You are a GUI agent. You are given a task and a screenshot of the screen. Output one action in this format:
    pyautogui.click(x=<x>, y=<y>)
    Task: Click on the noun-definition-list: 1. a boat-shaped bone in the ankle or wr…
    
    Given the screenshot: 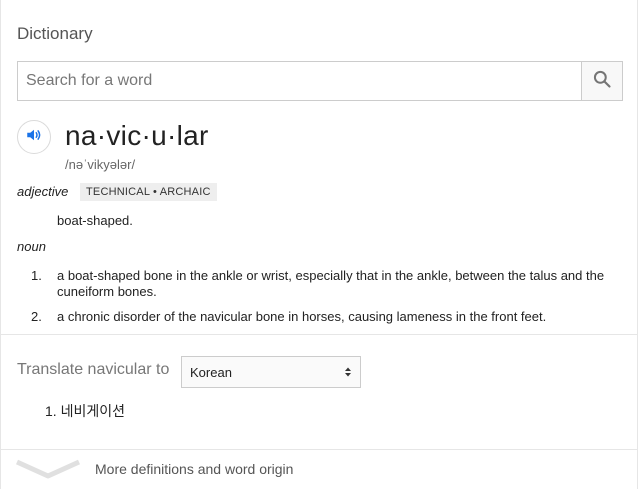 What is the action you would take?
    pyautogui.click(x=321, y=301)
    